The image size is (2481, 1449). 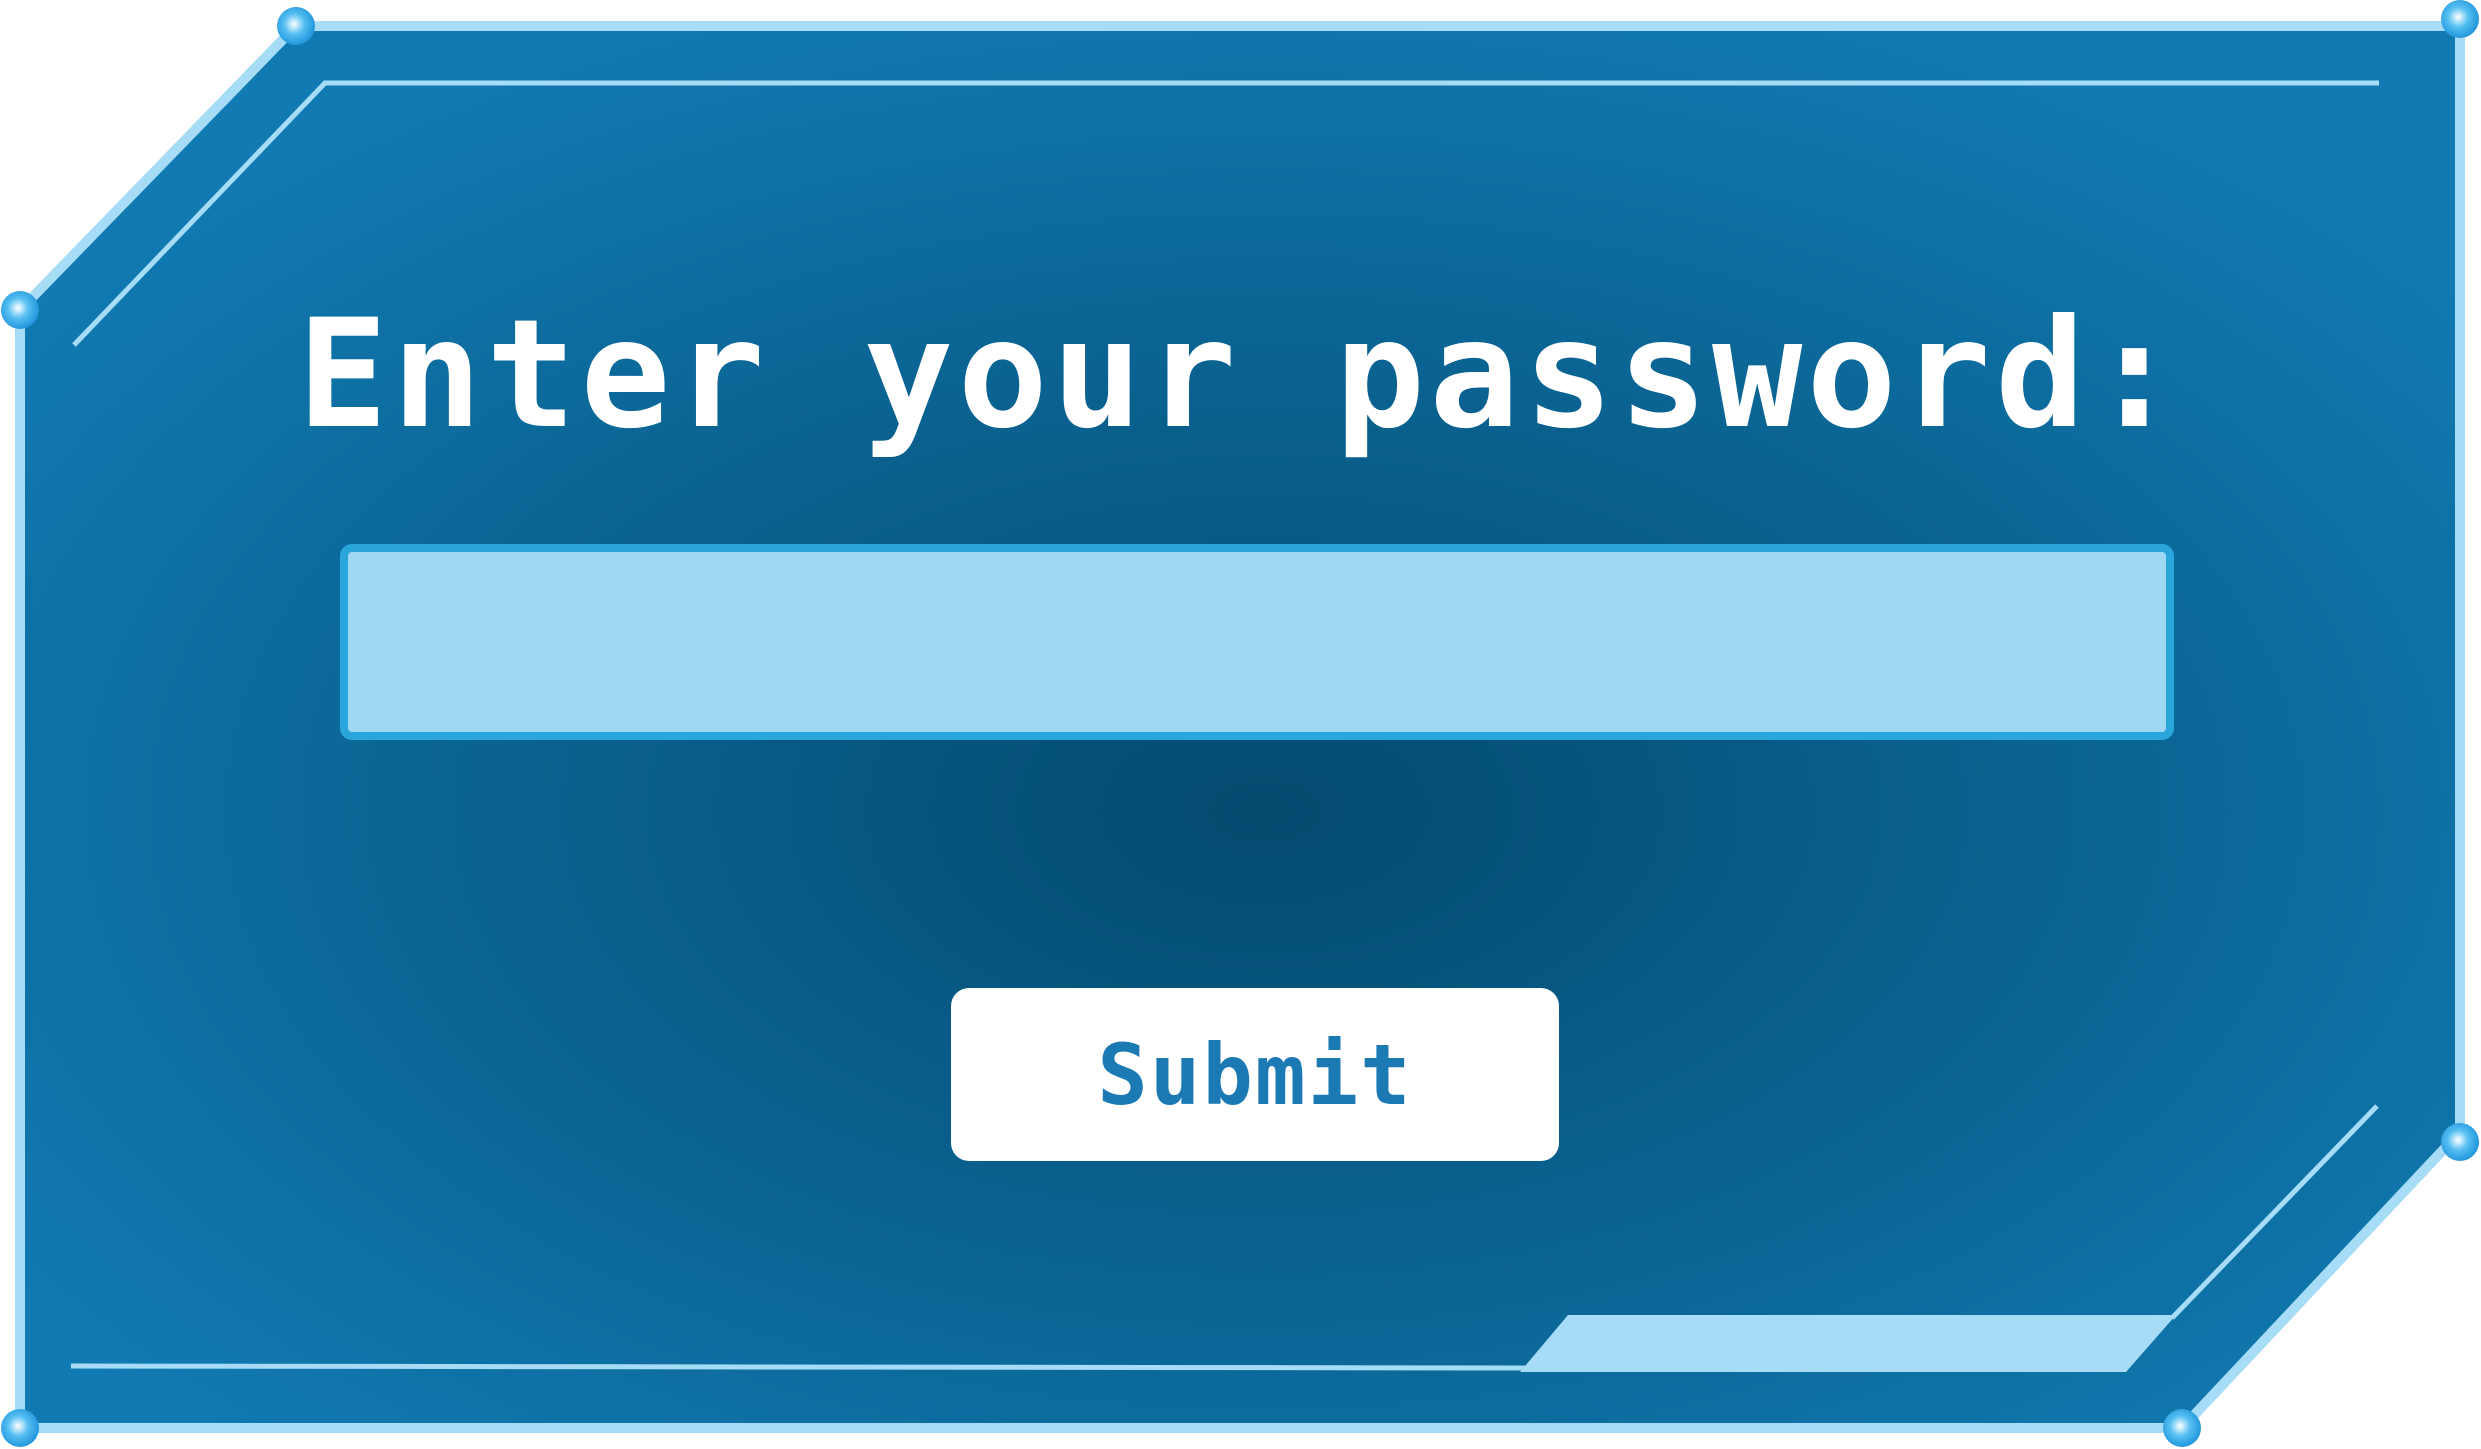 I want to click on password-field-container, so click(x=1257, y=642).